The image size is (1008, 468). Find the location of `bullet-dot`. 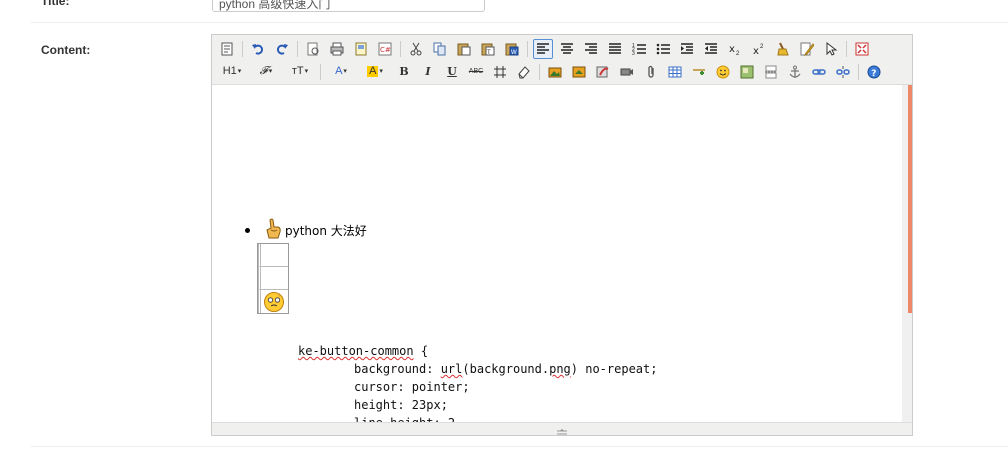

bullet-dot is located at coordinates (247, 230).